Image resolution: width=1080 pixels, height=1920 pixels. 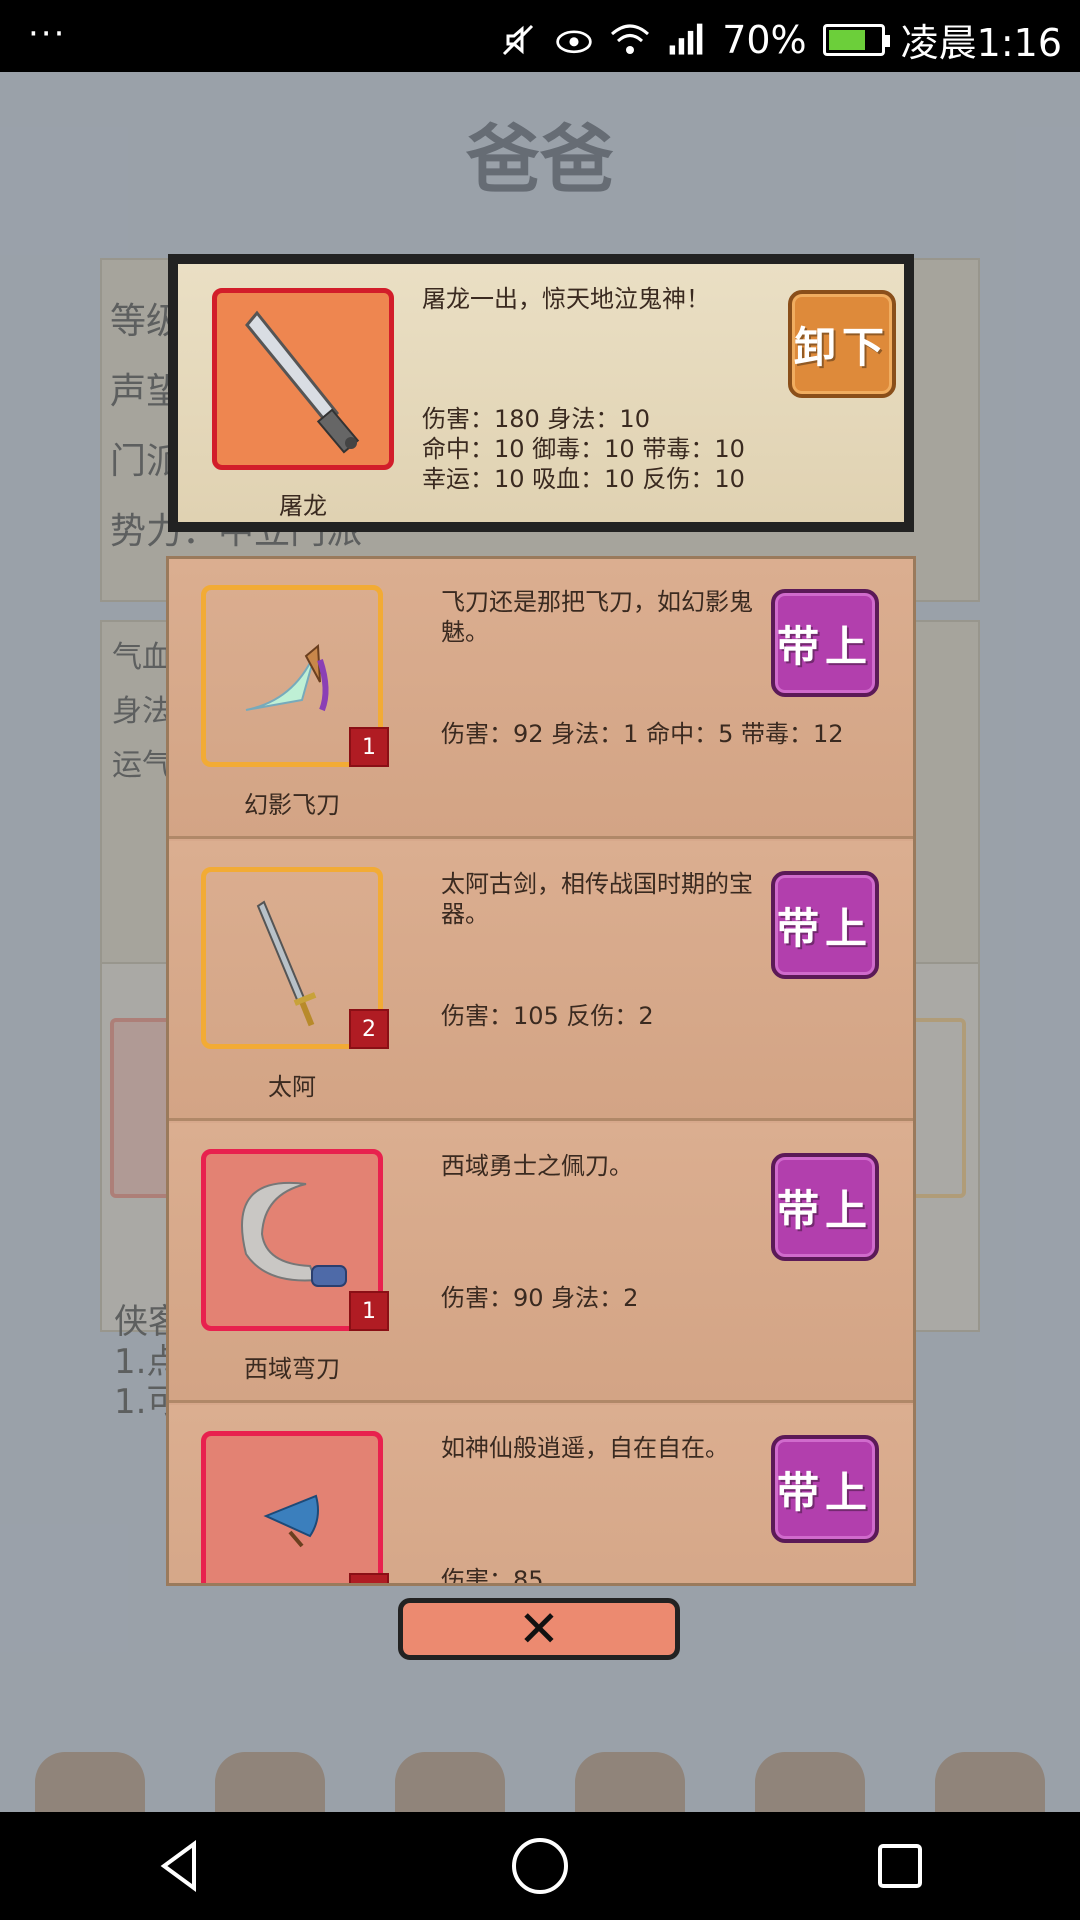 I want to click on list-item: 1 西域弯刀 西域勇士之佩刀。 伤害：90 身法：2 带上, so click(x=541, y=1263).